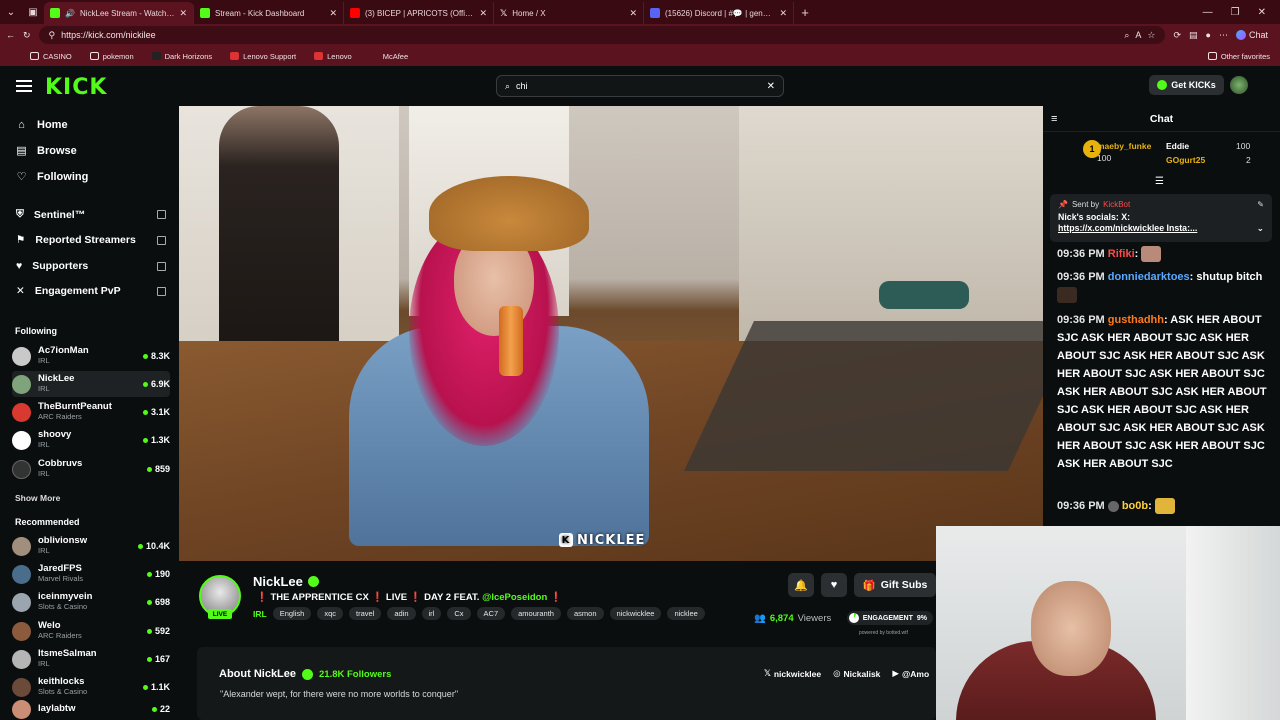  What do you see at coordinates (514, 597) in the screenshot?
I see `stream-title-mention: @IcePoseidon` at bounding box center [514, 597].